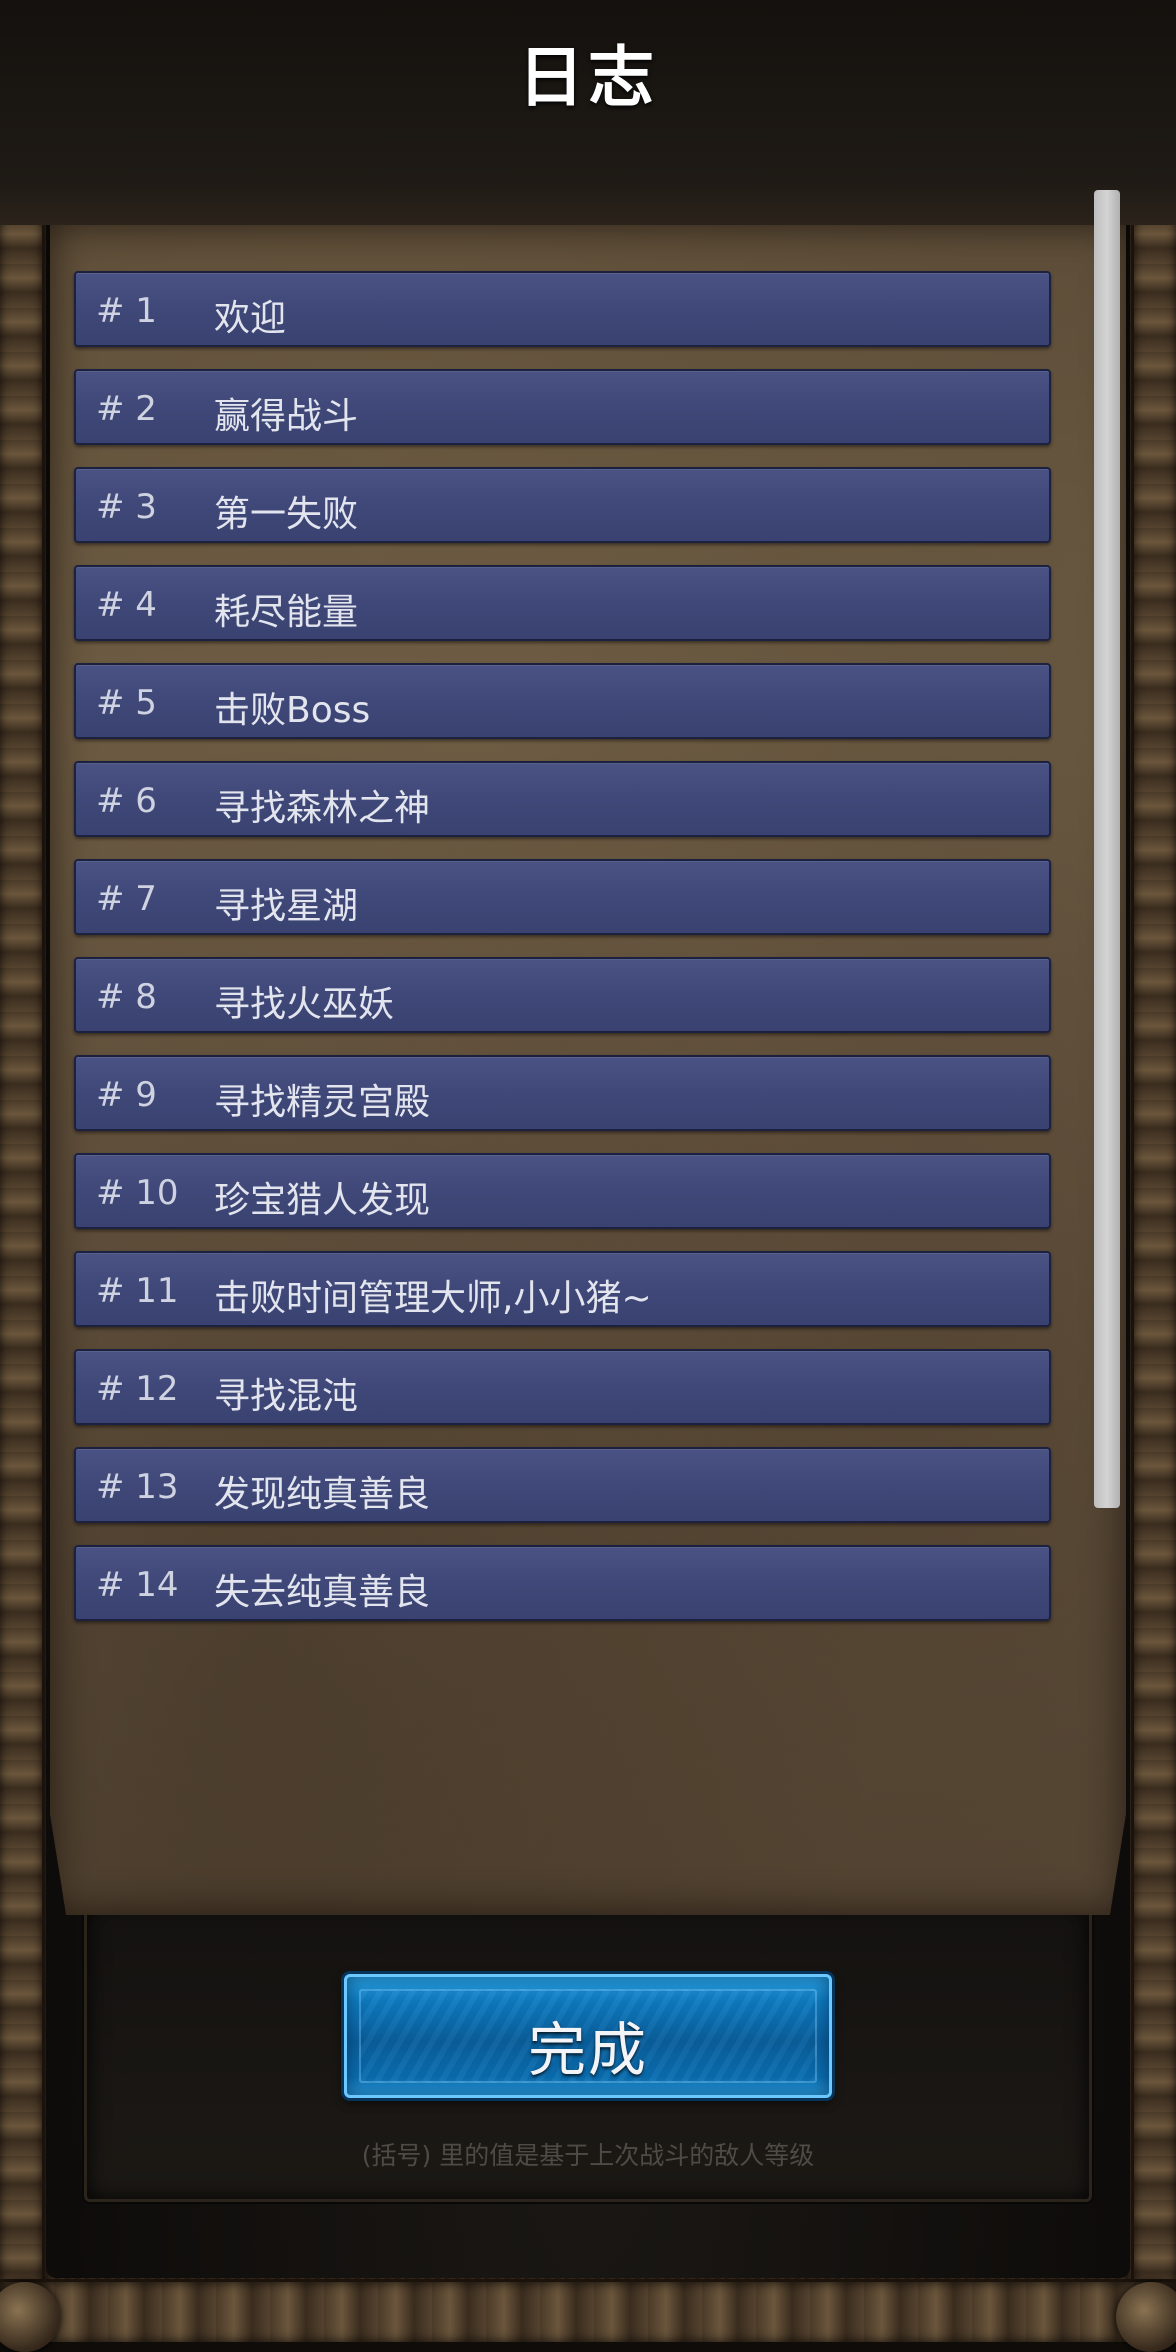 Image resolution: width=1176 pixels, height=2352 pixels. I want to click on log-entry-title: 寻找森林之神, so click(322, 805).